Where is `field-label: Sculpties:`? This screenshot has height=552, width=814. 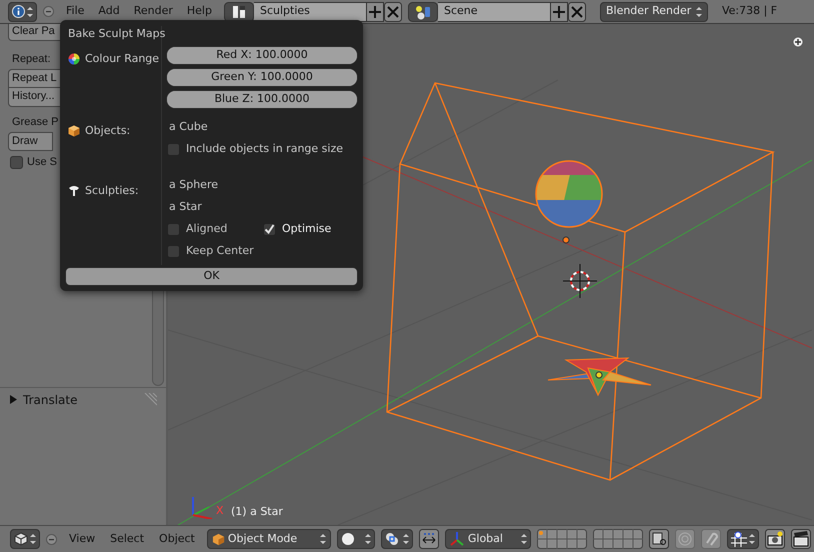
field-label: Sculpties: is located at coordinates (112, 191).